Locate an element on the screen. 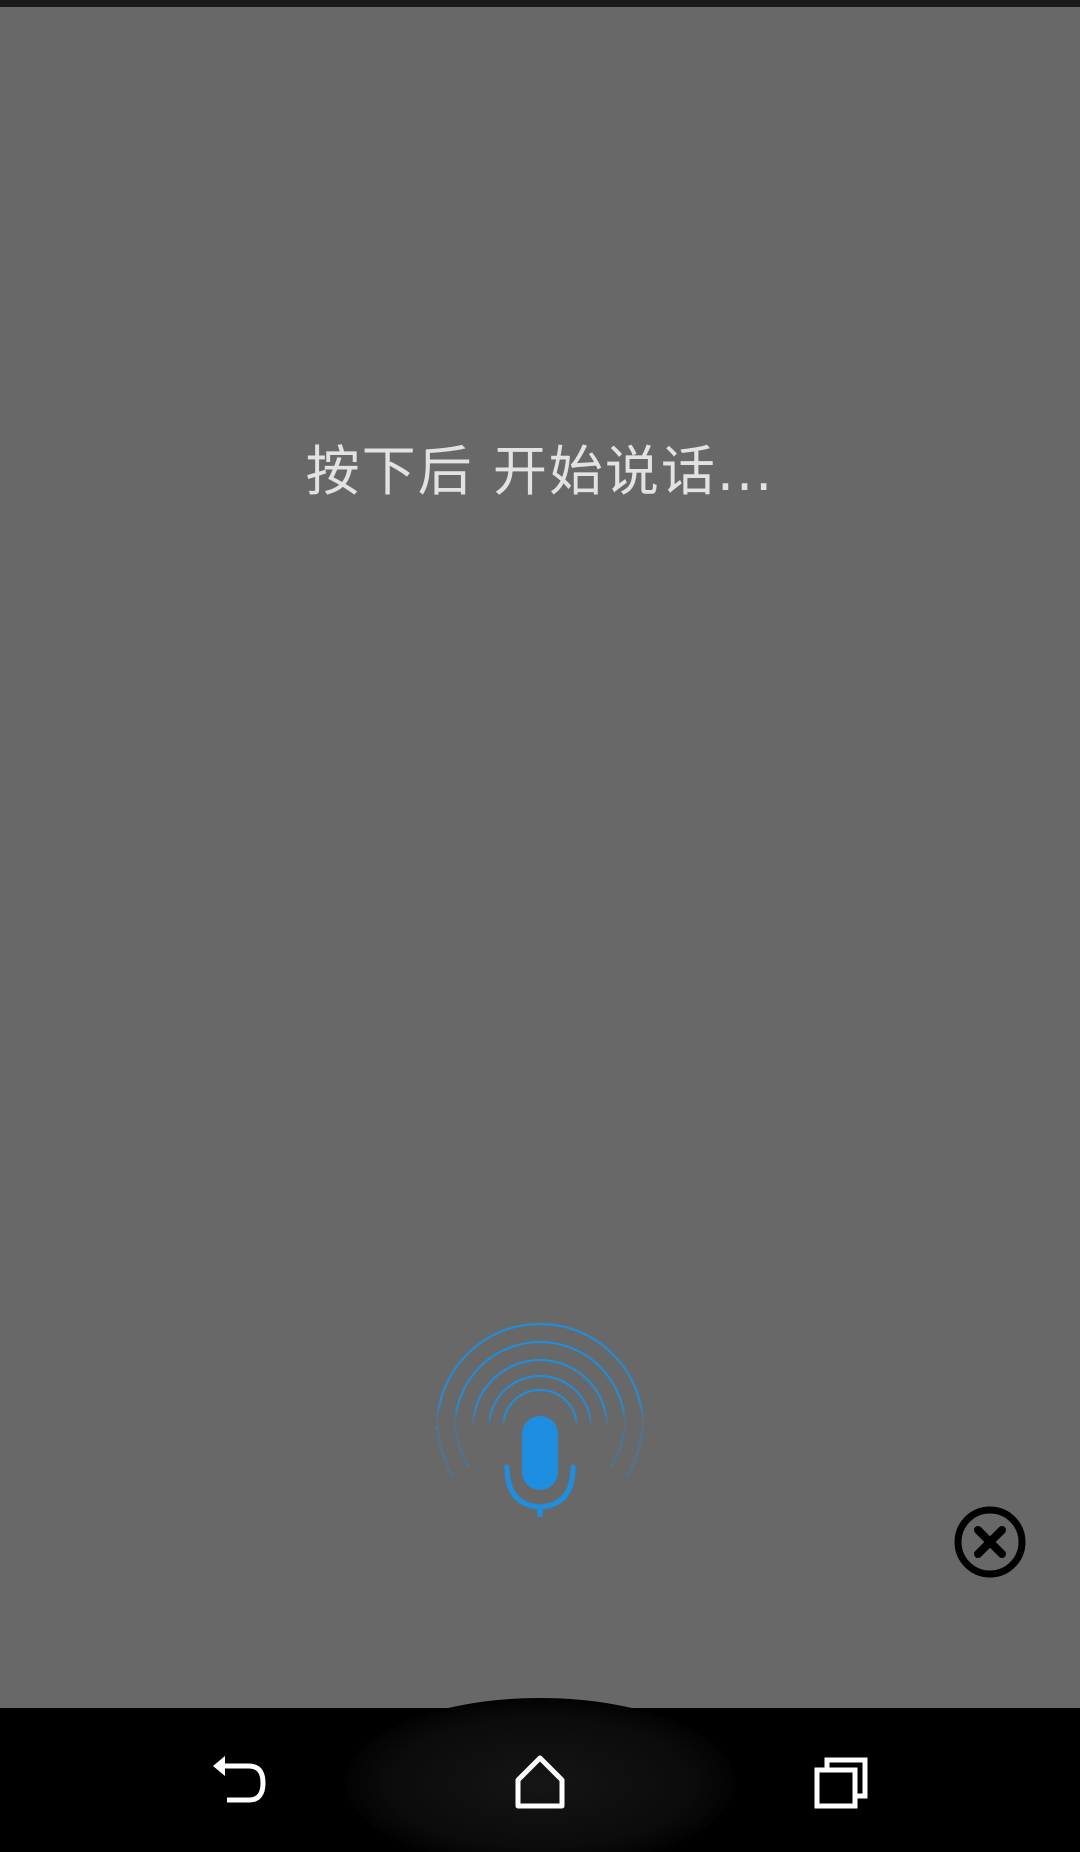  recents-button is located at coordinates (840, 1783).